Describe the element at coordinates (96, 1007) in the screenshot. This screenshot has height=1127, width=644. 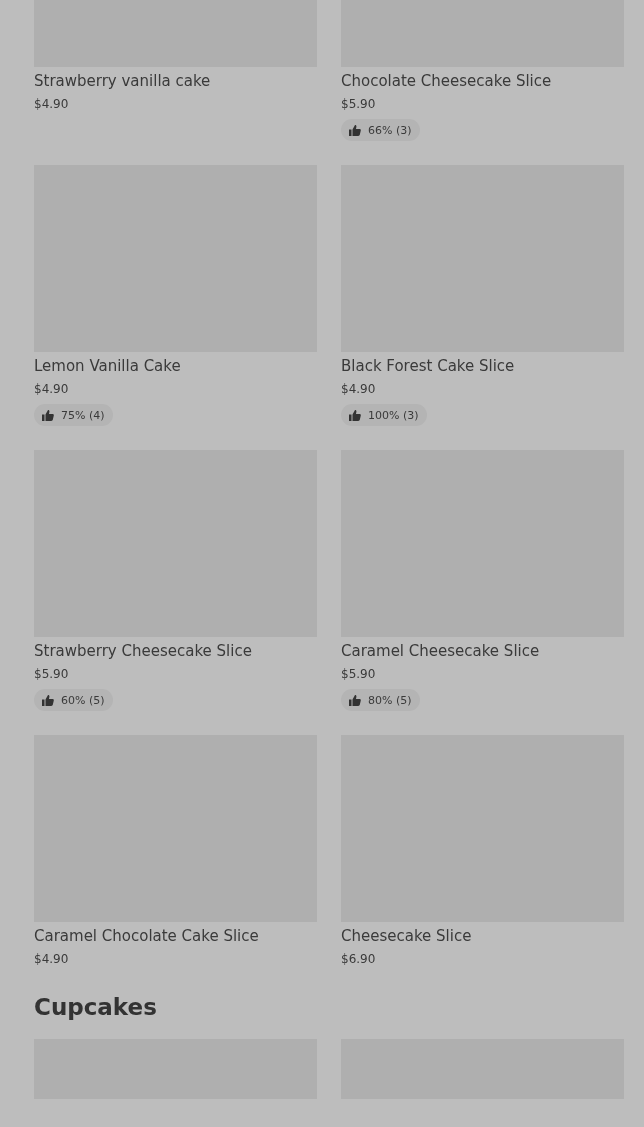
I see `section-heading: Cupcakes` at that location.